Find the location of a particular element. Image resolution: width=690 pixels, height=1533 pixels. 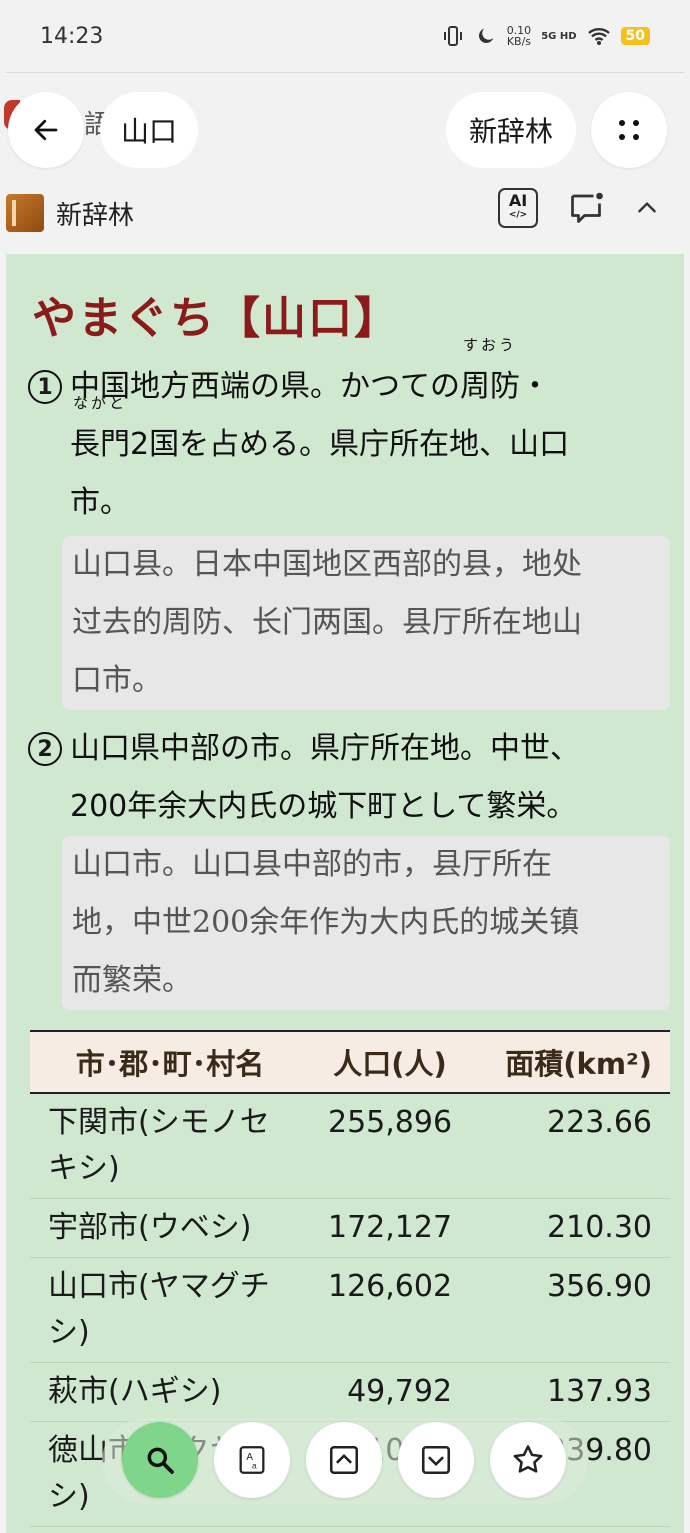

table-row: 山口市(ヤマグチシ) 126,602 356.90 is located at coordinates (350, 1310).